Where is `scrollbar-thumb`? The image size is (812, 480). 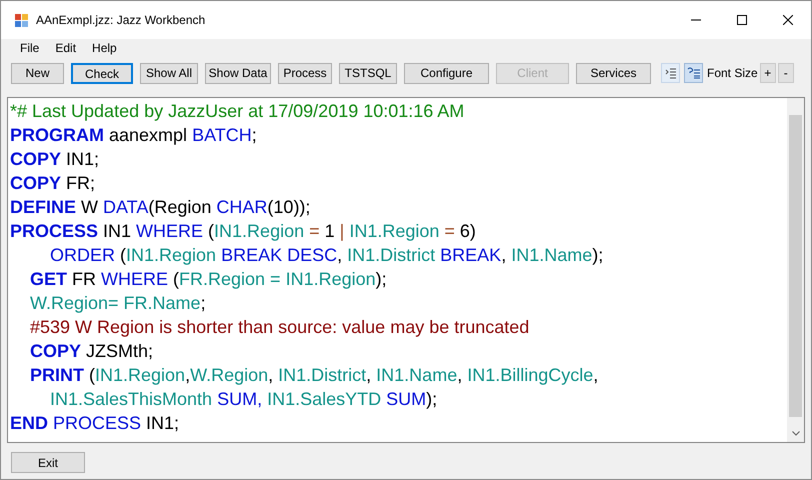 scrollbar-thumb is located at coordinates (795, 266).